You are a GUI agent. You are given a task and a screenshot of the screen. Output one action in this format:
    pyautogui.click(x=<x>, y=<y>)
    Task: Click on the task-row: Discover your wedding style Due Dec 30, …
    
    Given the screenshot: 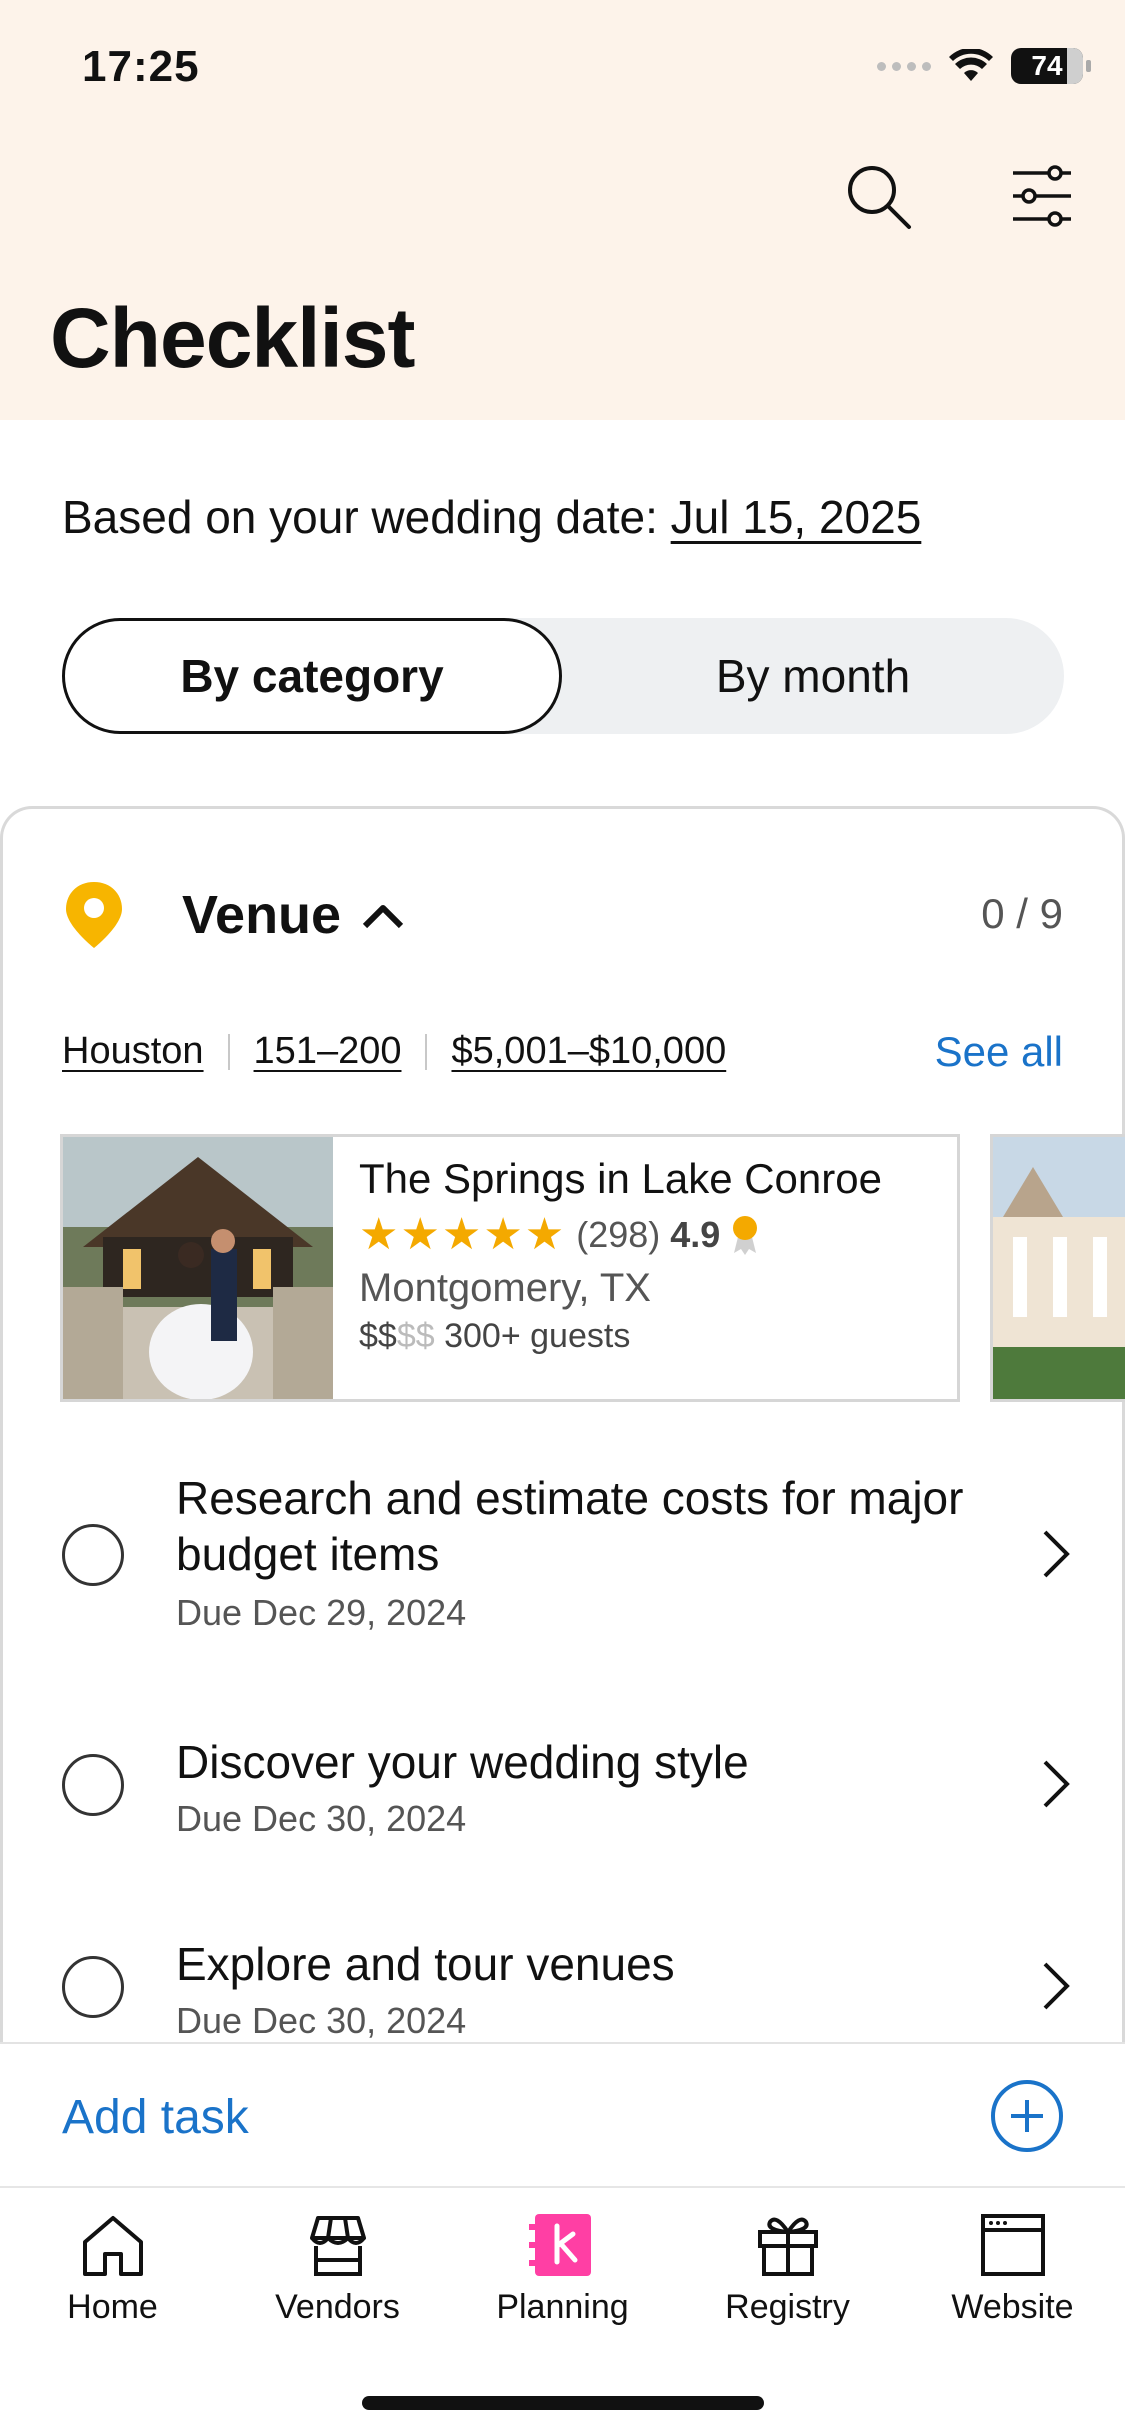 What is the action you would take?
    pyautogui.click(x=562, y=1799)
    